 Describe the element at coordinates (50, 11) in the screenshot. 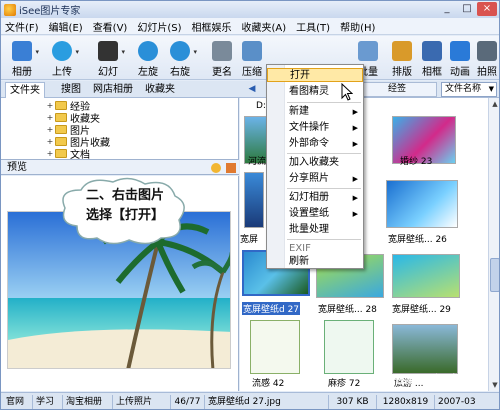

I see `window-title: iSee图片专家` at that location.